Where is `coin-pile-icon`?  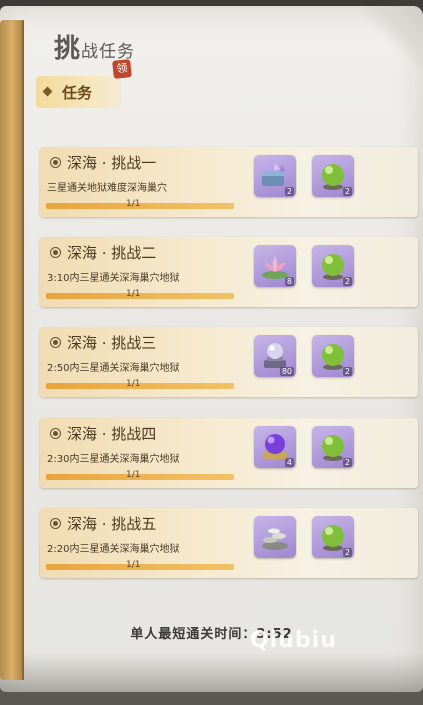
coin-pile-icon is located at coordinates (275, 537).